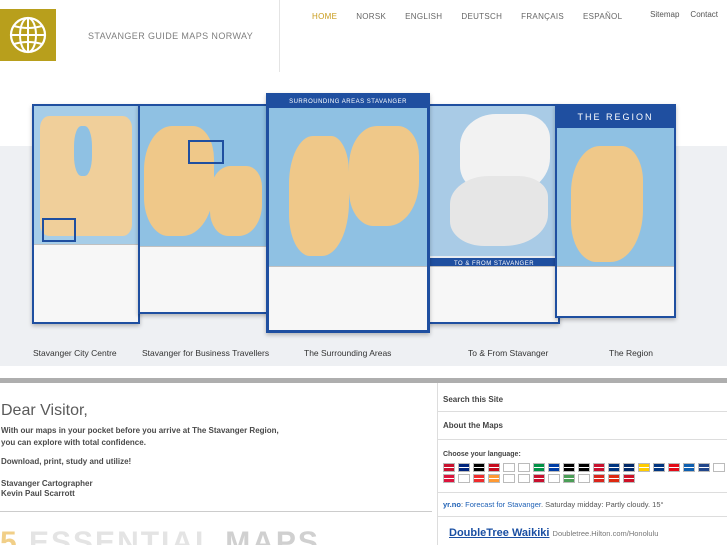 Image resolution: width=727 pixels, height=545 pixels. I want to click on language-title: Choose your language:, so click(482, 454).